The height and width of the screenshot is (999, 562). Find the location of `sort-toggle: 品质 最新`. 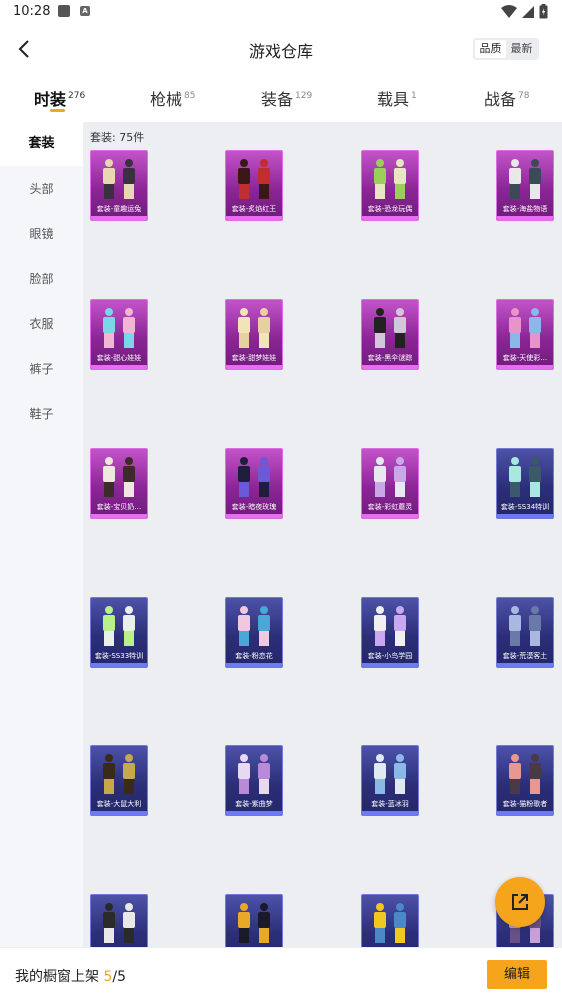

sort-toggle: 品质 最新 is located at coordinates (506, 49).